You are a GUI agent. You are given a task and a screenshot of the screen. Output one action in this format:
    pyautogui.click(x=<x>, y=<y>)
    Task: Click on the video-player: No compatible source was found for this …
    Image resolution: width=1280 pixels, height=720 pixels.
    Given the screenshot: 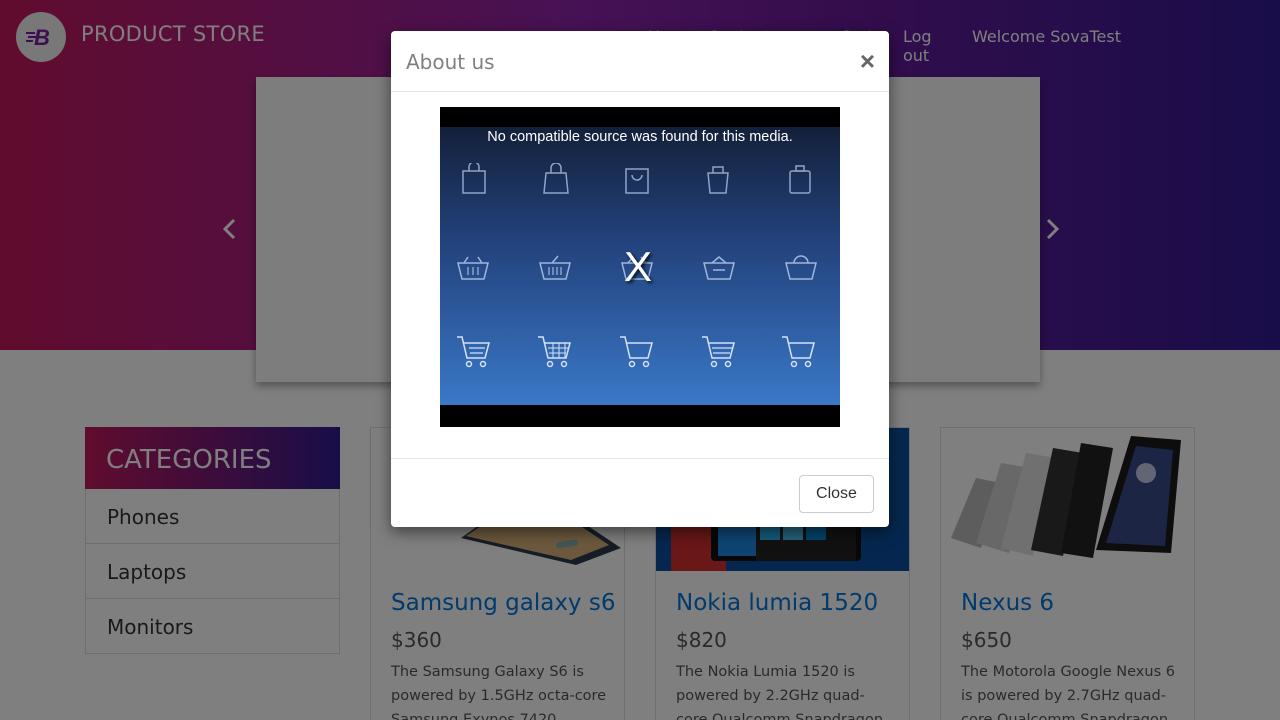 What is the action you would take?
    pyautogui.click(x=640, y=267)
    